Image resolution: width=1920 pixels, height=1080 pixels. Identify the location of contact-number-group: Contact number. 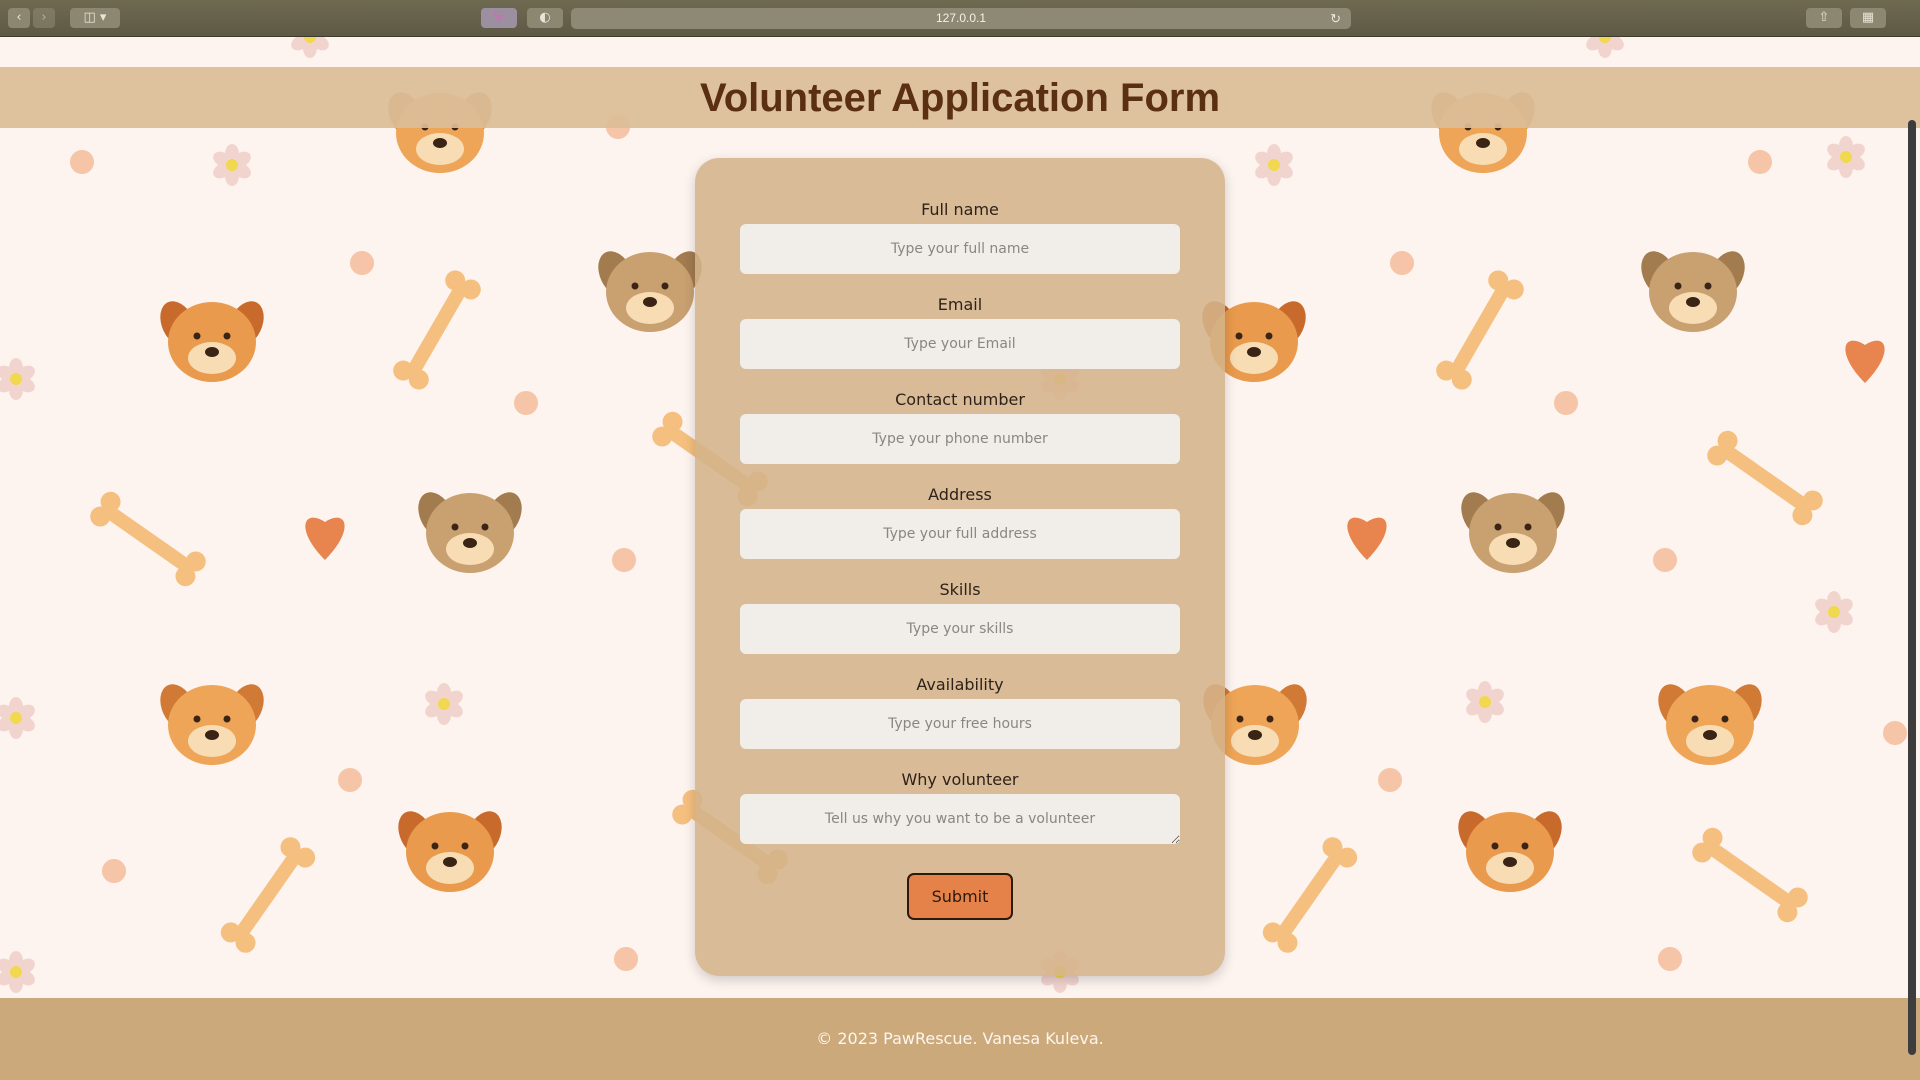
(960, 427).